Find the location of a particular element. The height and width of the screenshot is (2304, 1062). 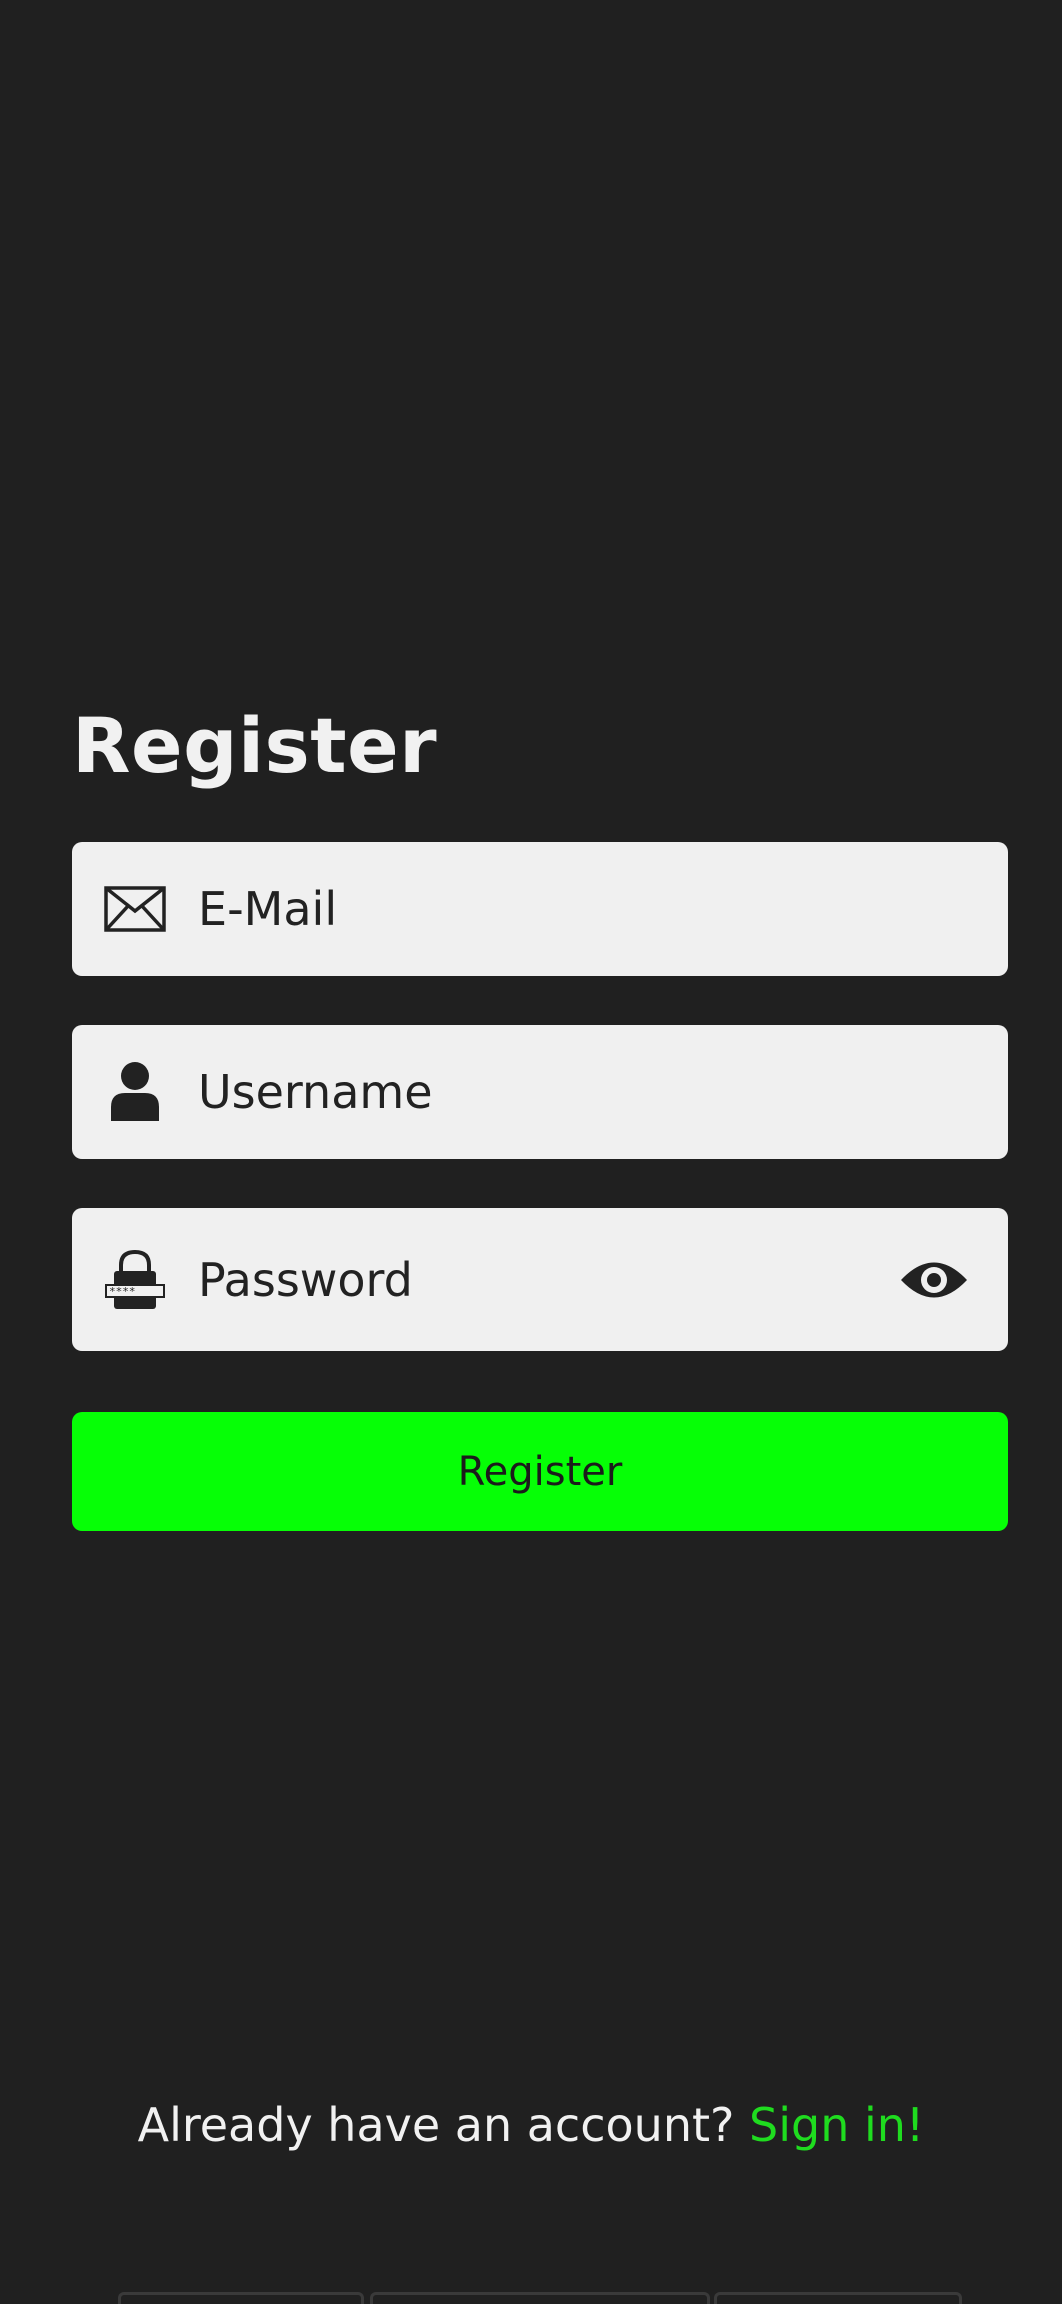

sign-in-prompt-text: Already have an account? is located at coordinates (443, 2125).